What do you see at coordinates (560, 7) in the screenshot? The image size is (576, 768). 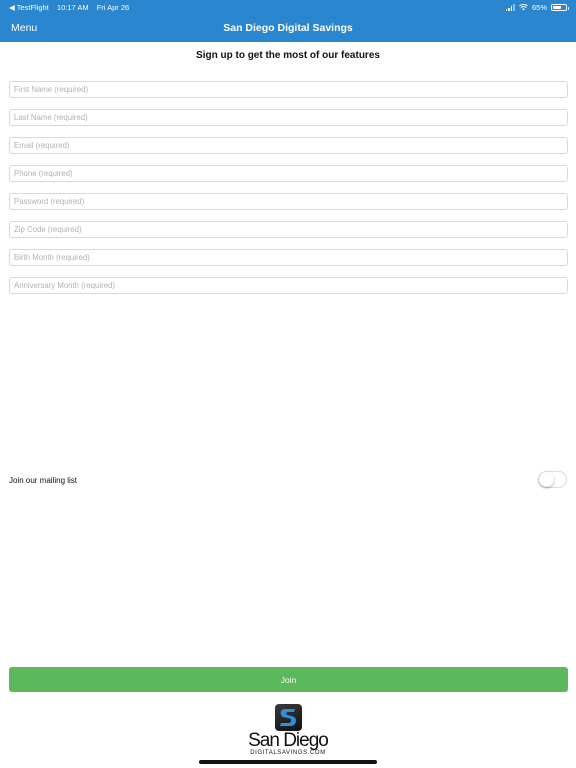 I see `battery-icon` at bounding box center [560, 7].